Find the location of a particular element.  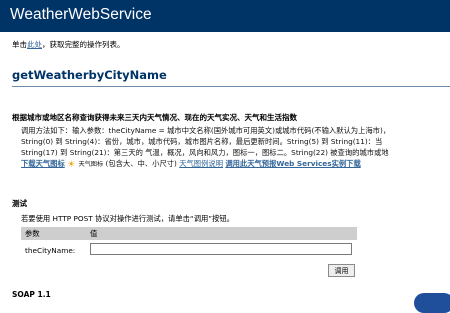

operation-list-link: 此处 is located at coordinates (34, 44).